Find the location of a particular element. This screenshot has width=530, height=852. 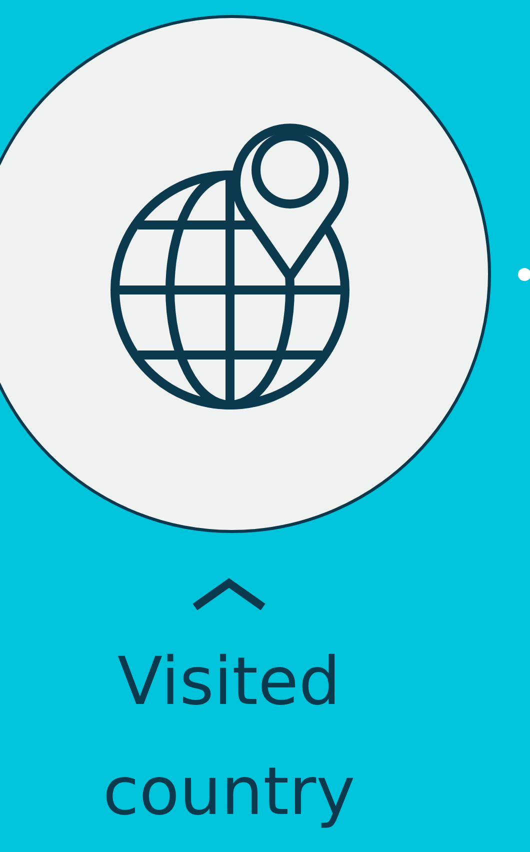

chevron-up-icon is located at coordinates (229, 594).